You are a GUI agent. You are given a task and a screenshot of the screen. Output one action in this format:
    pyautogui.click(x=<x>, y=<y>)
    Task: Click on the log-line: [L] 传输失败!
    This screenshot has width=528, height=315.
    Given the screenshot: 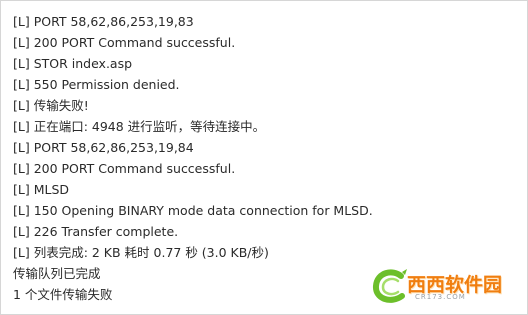 What is the action you would take?
    pyautogui.click(x=51, y=105)
    